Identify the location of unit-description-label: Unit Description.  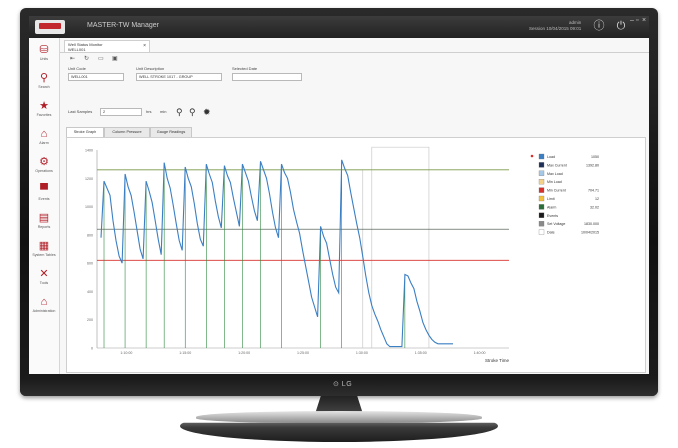
(150, 68).